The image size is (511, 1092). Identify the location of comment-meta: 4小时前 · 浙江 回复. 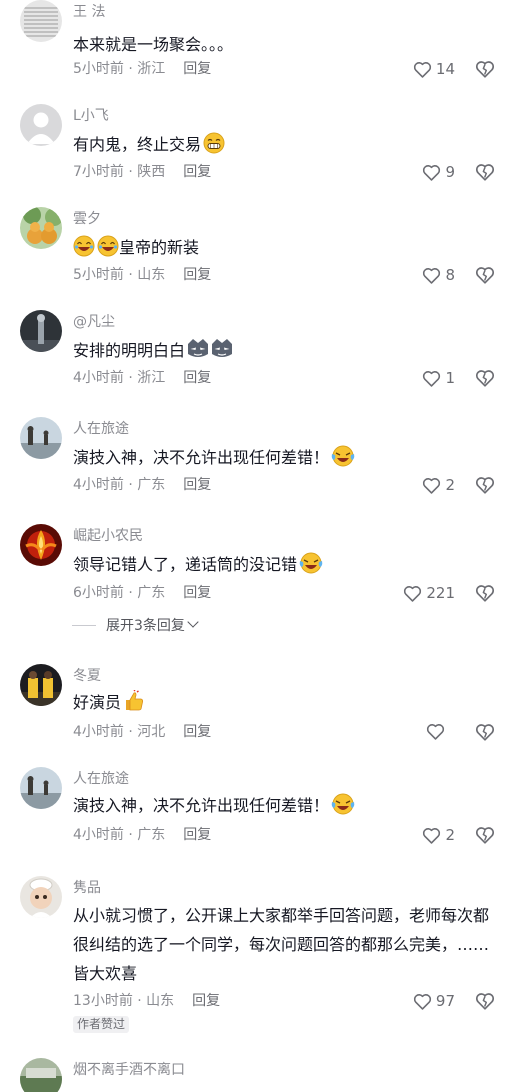
(142, 378).